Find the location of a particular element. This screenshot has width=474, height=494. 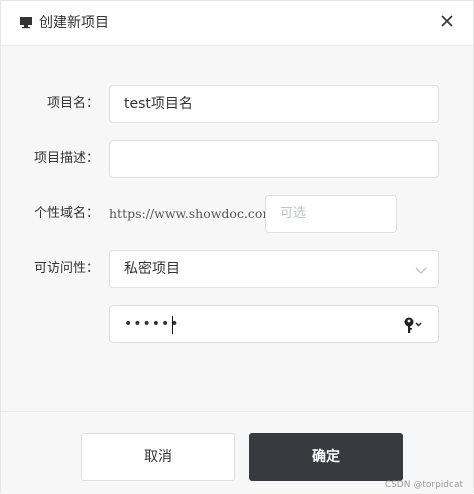

cancel-button: 取消 is located at coordinates (158, 457).